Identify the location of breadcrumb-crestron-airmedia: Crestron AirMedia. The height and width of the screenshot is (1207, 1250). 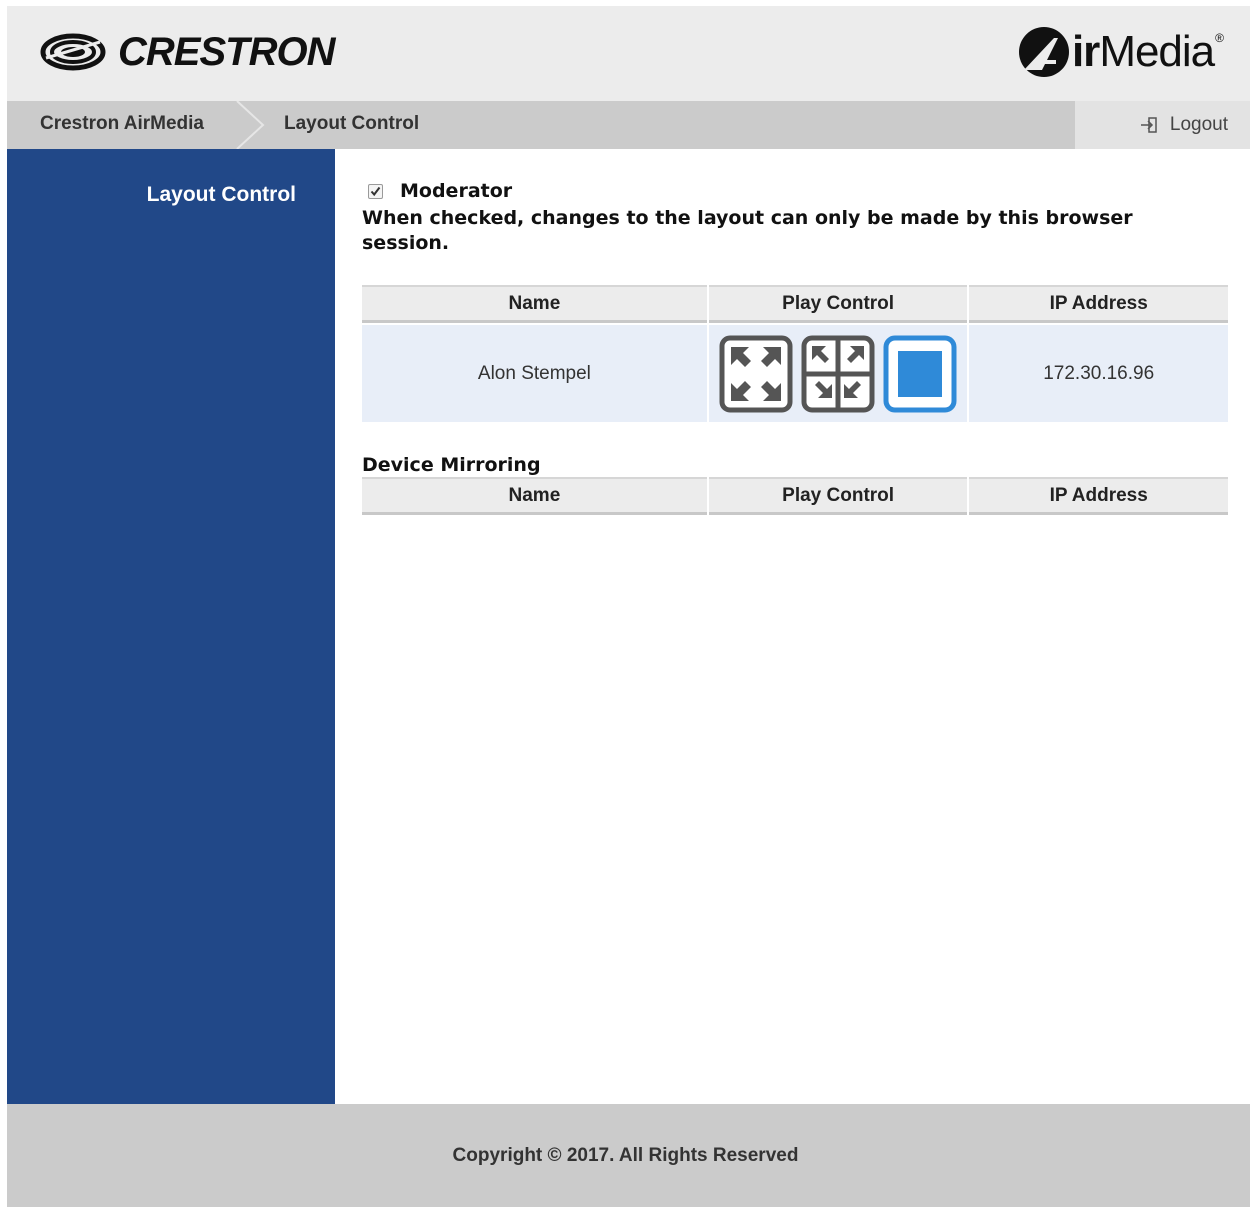
(122, 125).